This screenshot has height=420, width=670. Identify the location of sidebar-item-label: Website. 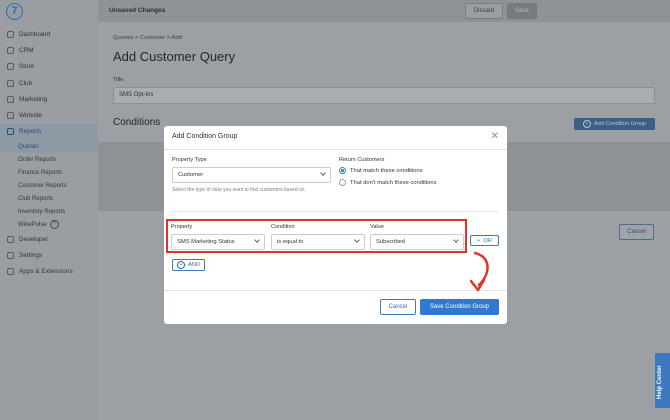
(30, 116).